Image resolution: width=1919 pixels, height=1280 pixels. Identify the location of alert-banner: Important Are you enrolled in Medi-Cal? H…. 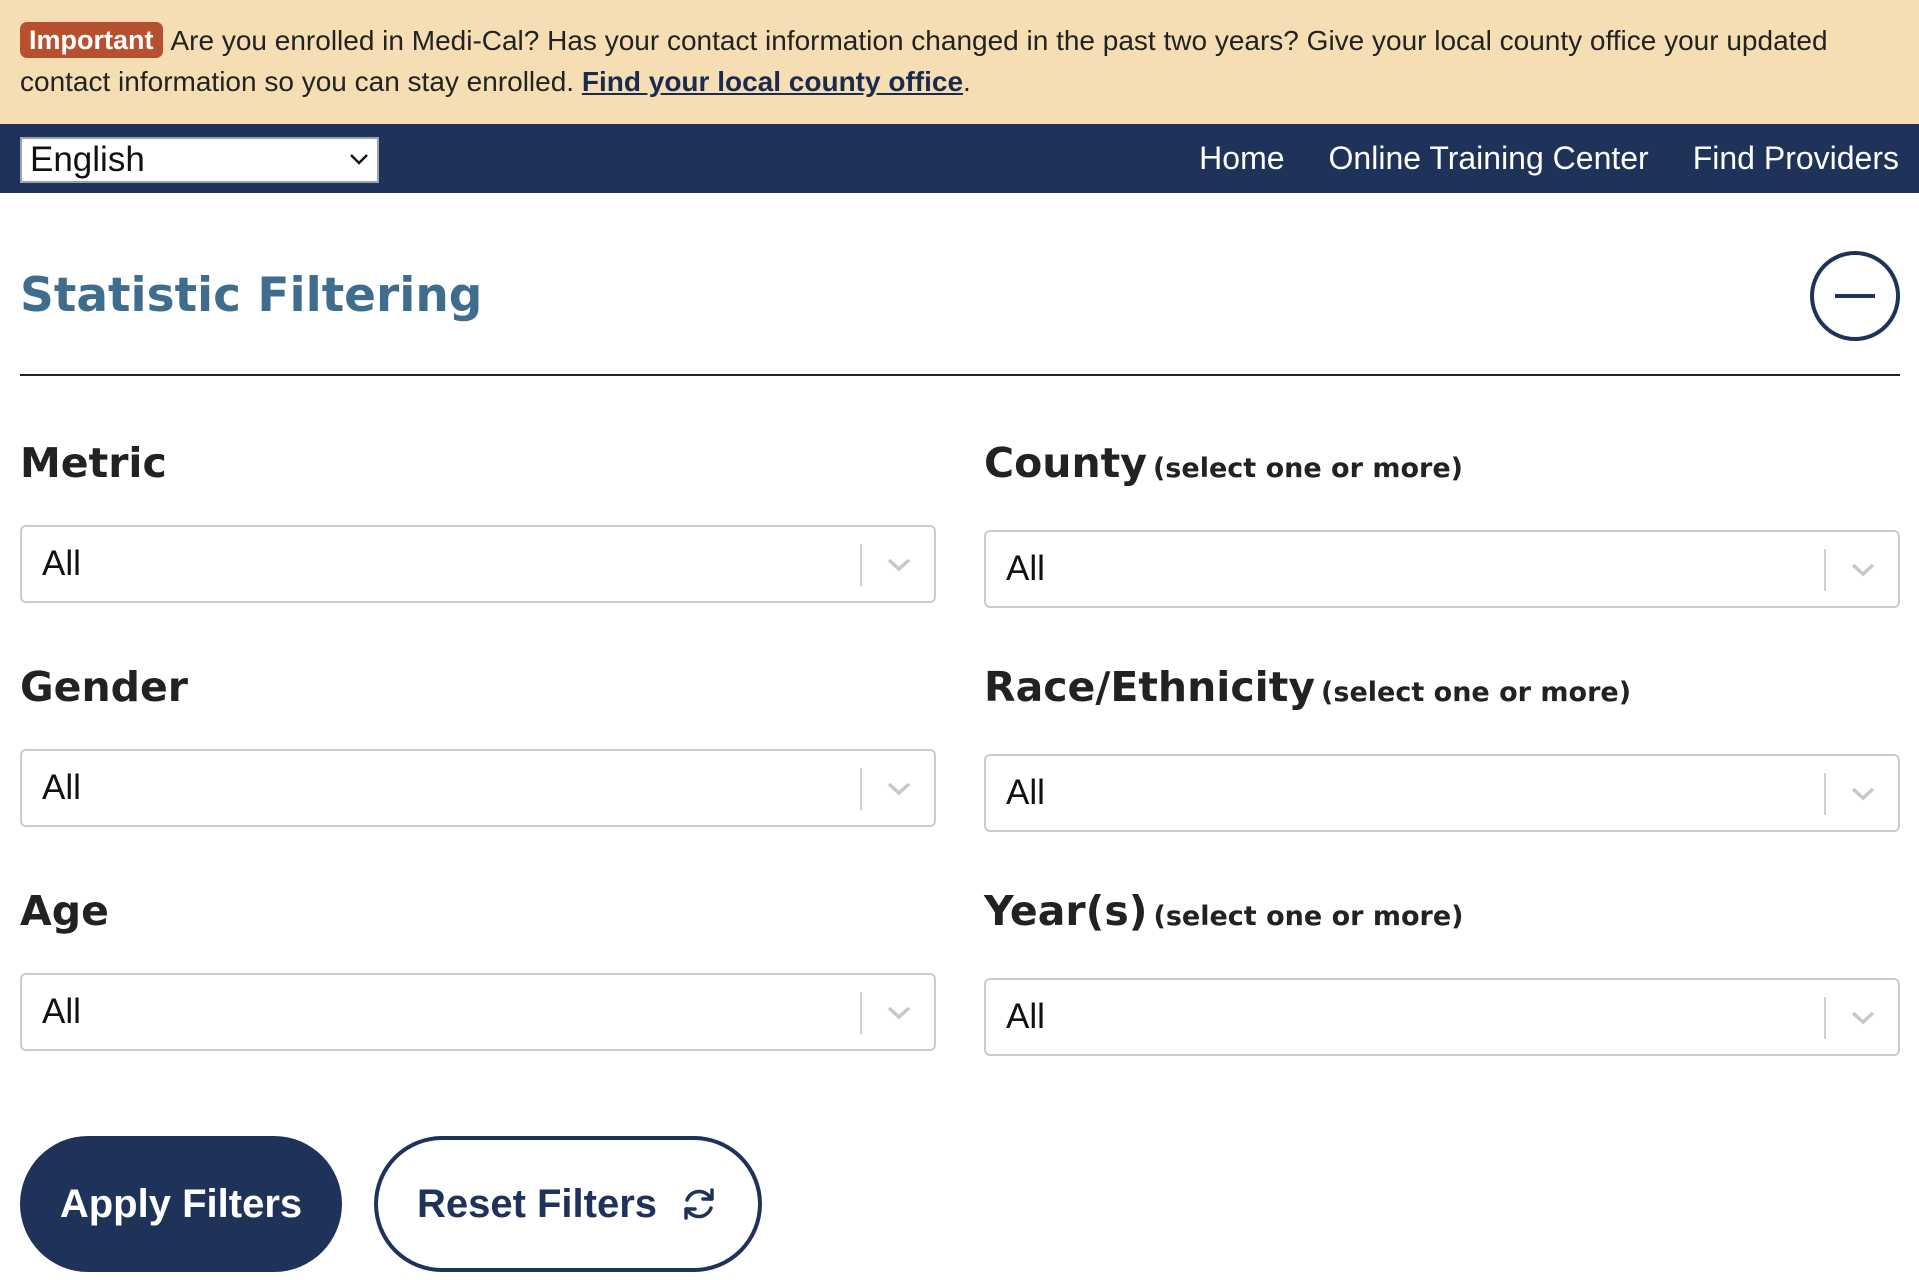
(959, 62).